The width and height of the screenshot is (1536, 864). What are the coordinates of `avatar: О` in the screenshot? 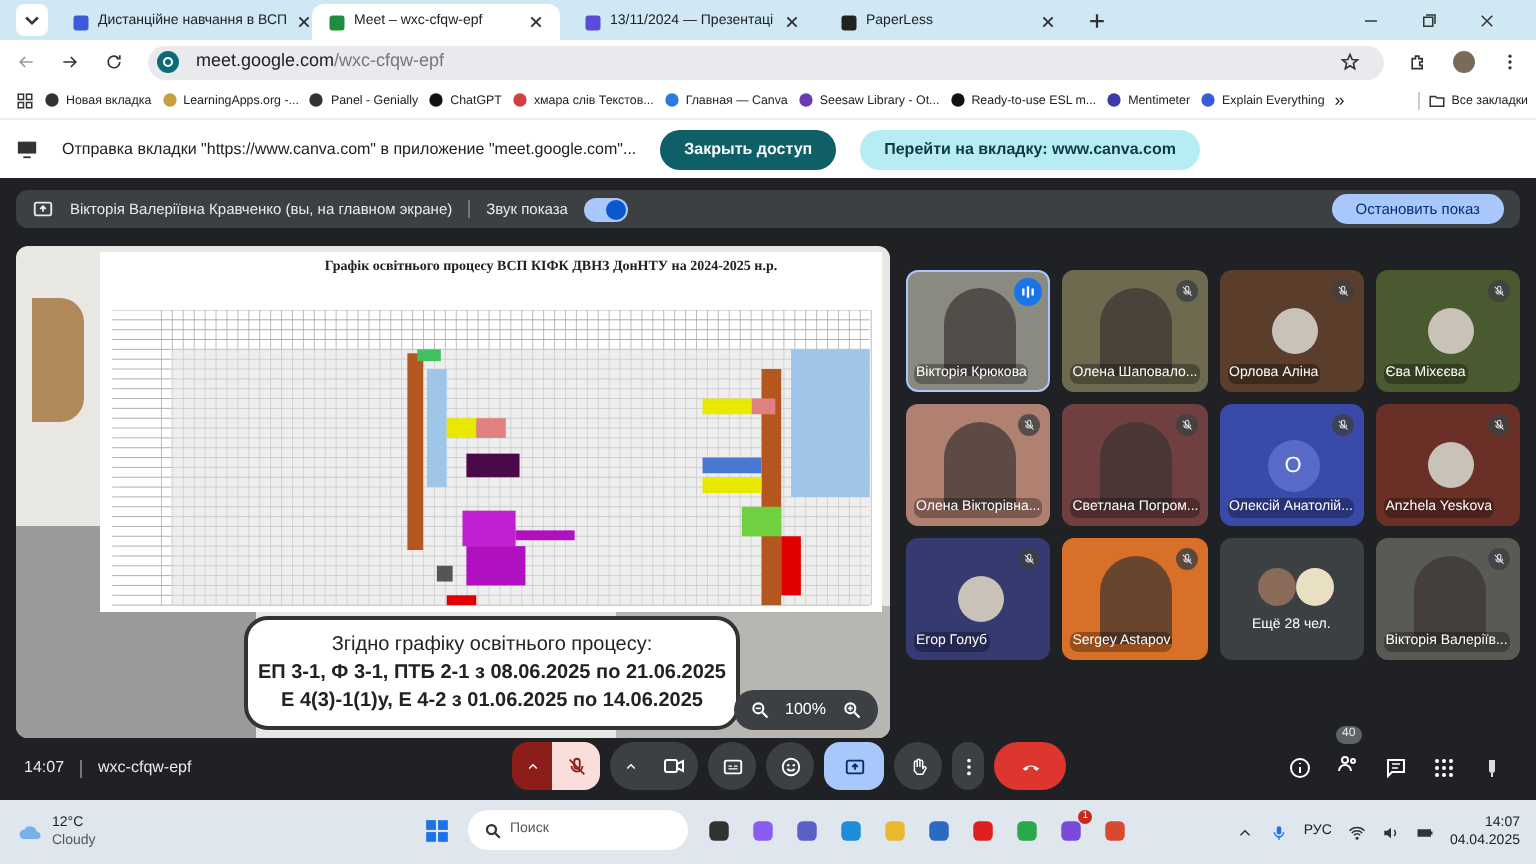 It's located at (1293, 466).